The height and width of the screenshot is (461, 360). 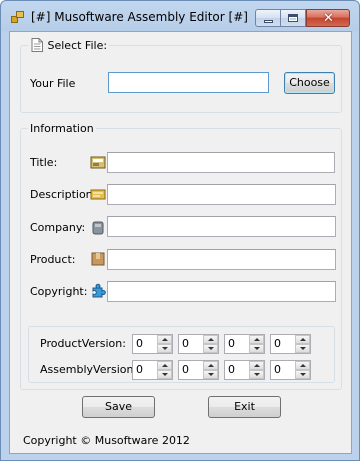 I want to click on company-input, so click(x=221, y=226).